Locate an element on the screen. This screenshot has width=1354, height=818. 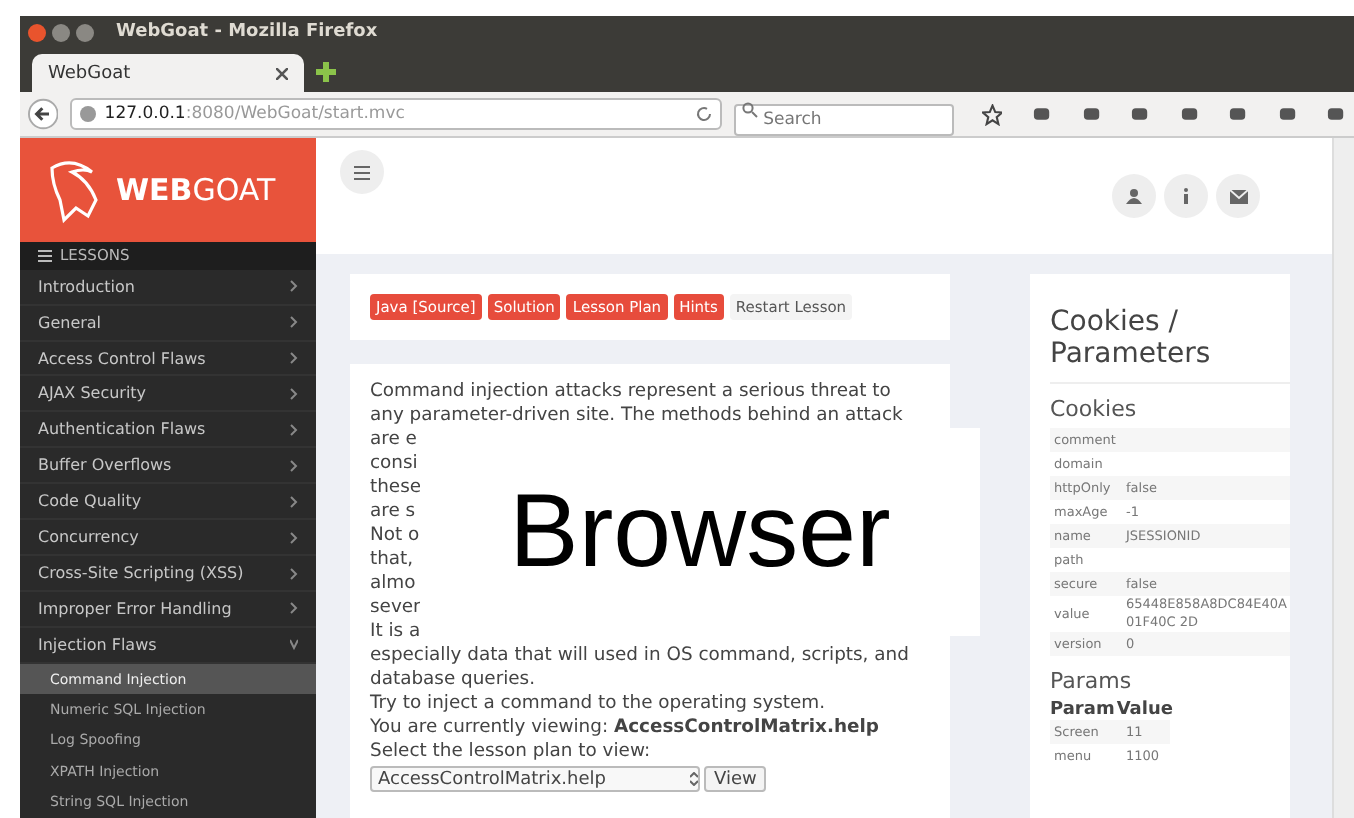
mail-button is located at coordinates (1238, 196).